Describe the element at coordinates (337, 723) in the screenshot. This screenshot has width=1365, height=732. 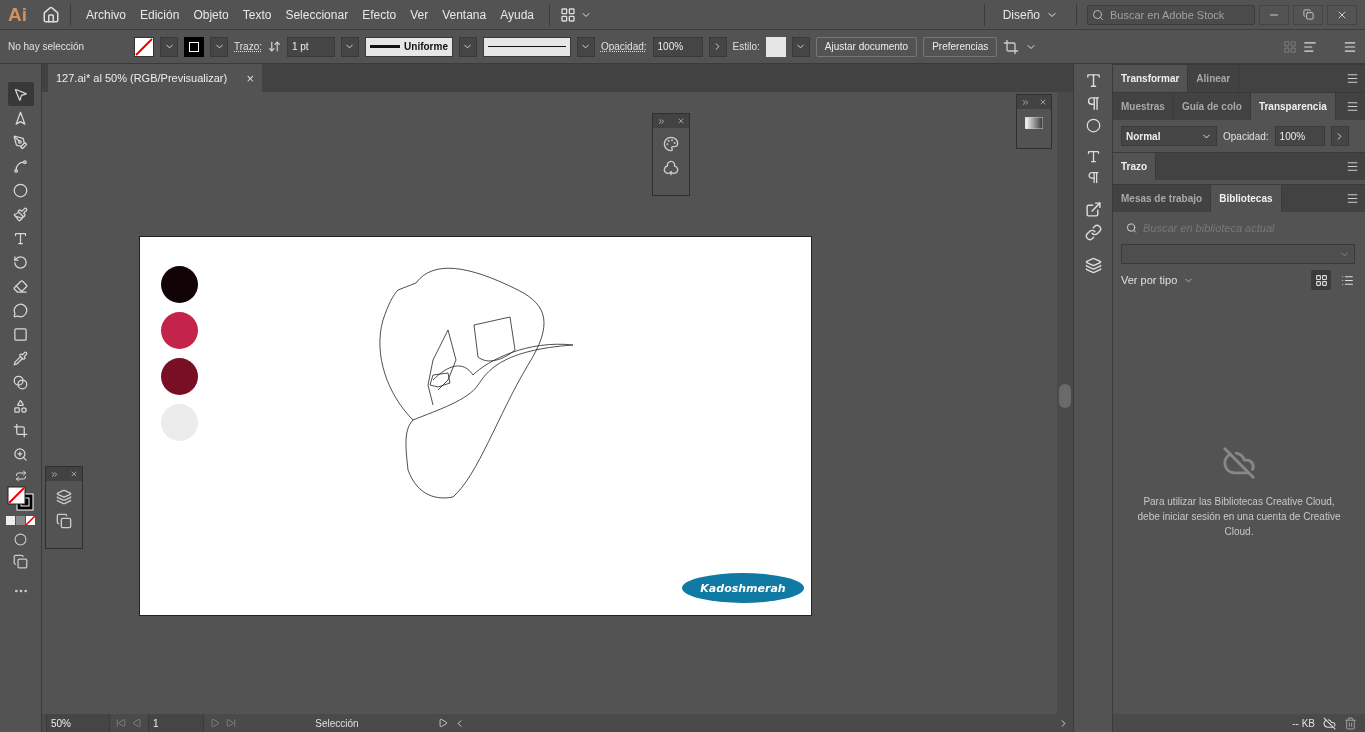
I see `tool-status: Selección` at that location.